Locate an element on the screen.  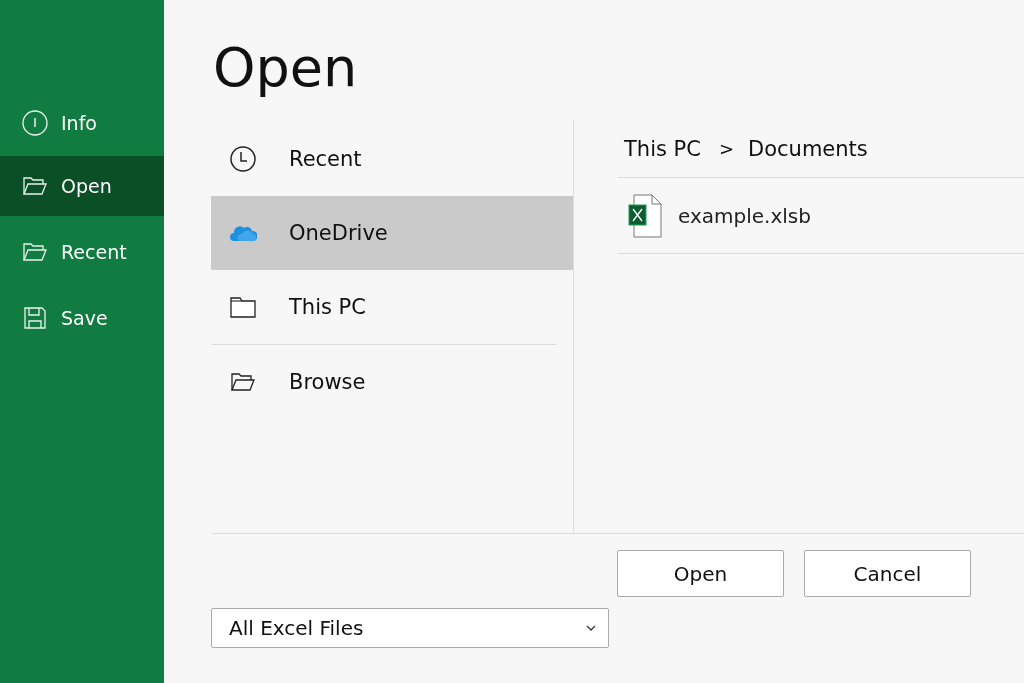
breadcrumb-link: This PC is located at coordinates (662, 148).